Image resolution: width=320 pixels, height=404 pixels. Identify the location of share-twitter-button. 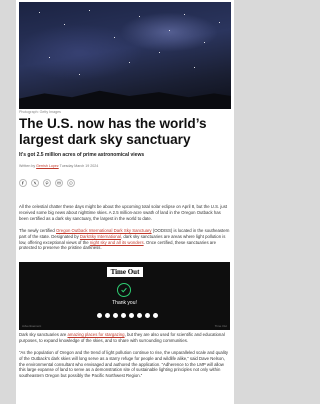
(35, 183).